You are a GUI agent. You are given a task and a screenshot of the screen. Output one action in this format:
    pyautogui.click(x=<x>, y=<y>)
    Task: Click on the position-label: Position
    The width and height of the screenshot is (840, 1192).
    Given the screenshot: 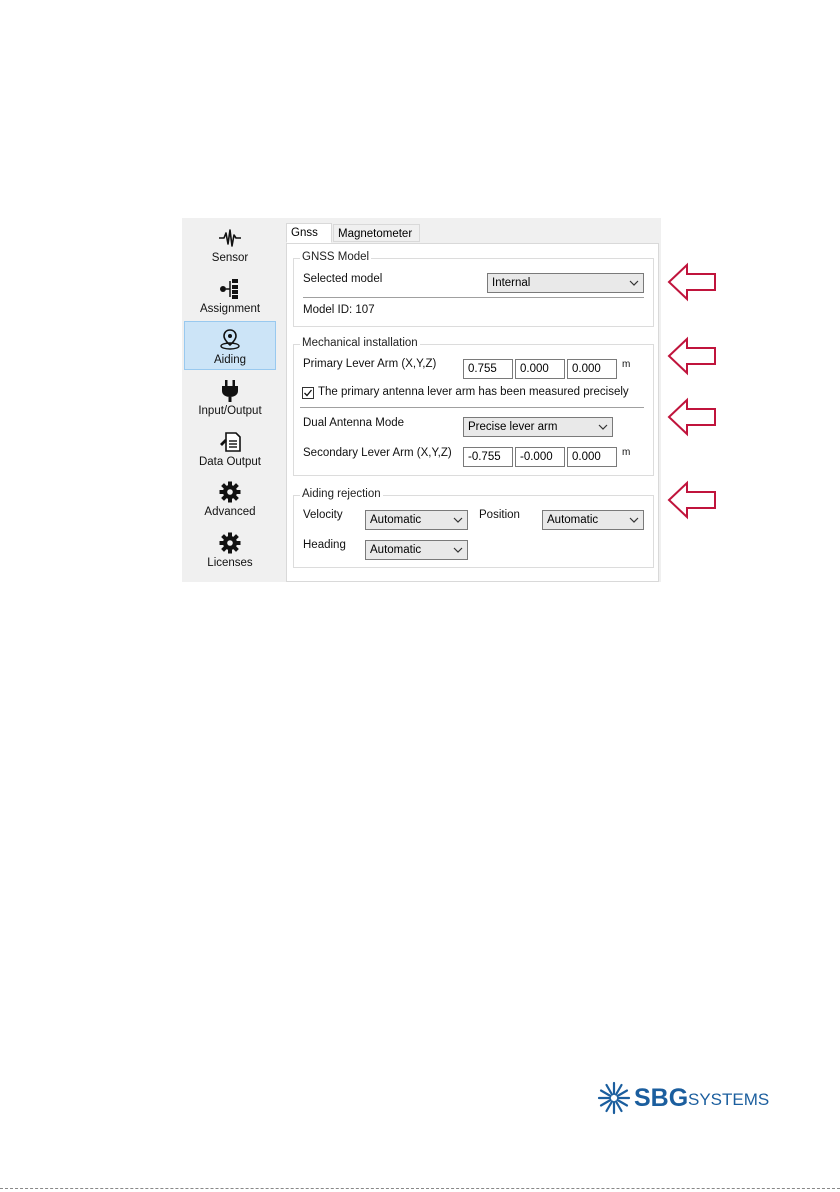 What is the action you would take?
    pyautogui.click(x=499, y=515)
    